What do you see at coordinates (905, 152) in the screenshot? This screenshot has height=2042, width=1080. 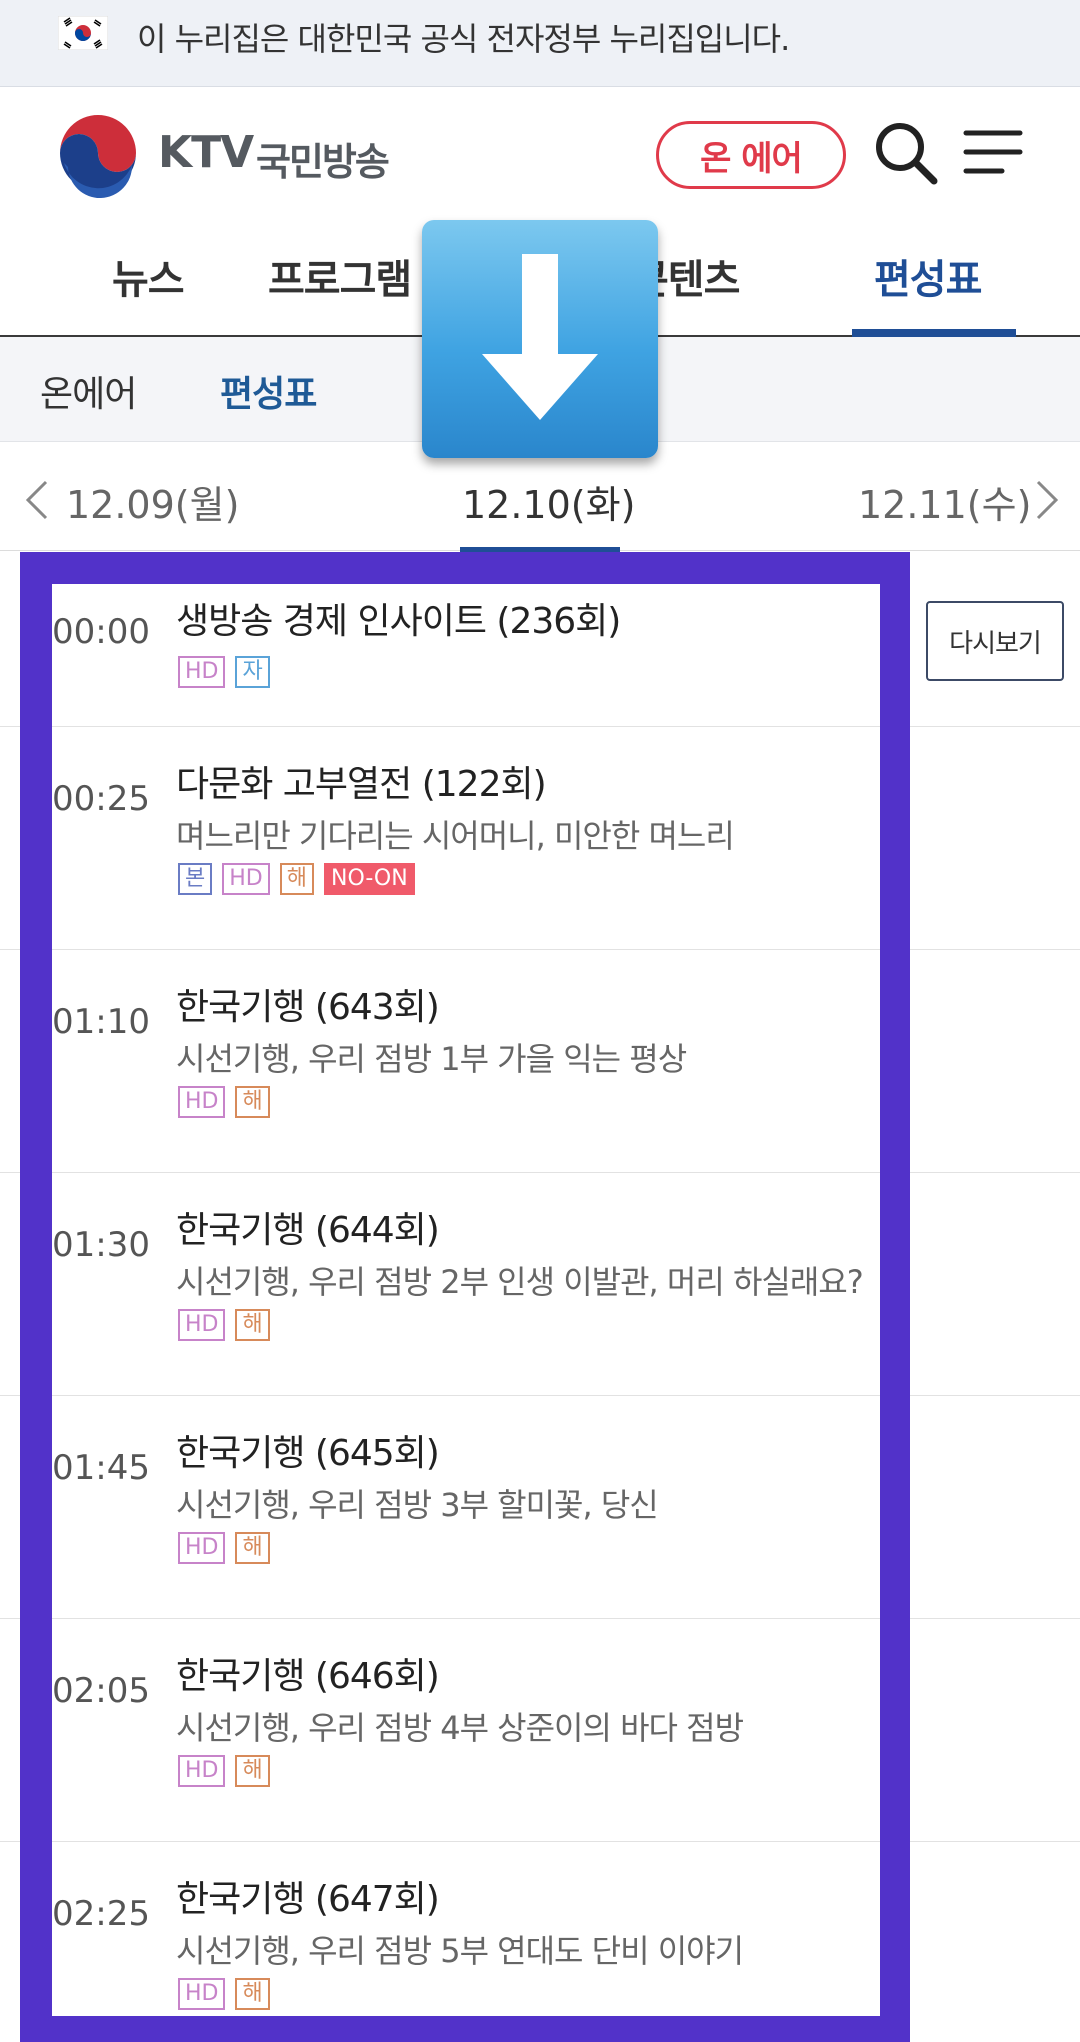 I see `search-icon` at bounding box center [905, 152].